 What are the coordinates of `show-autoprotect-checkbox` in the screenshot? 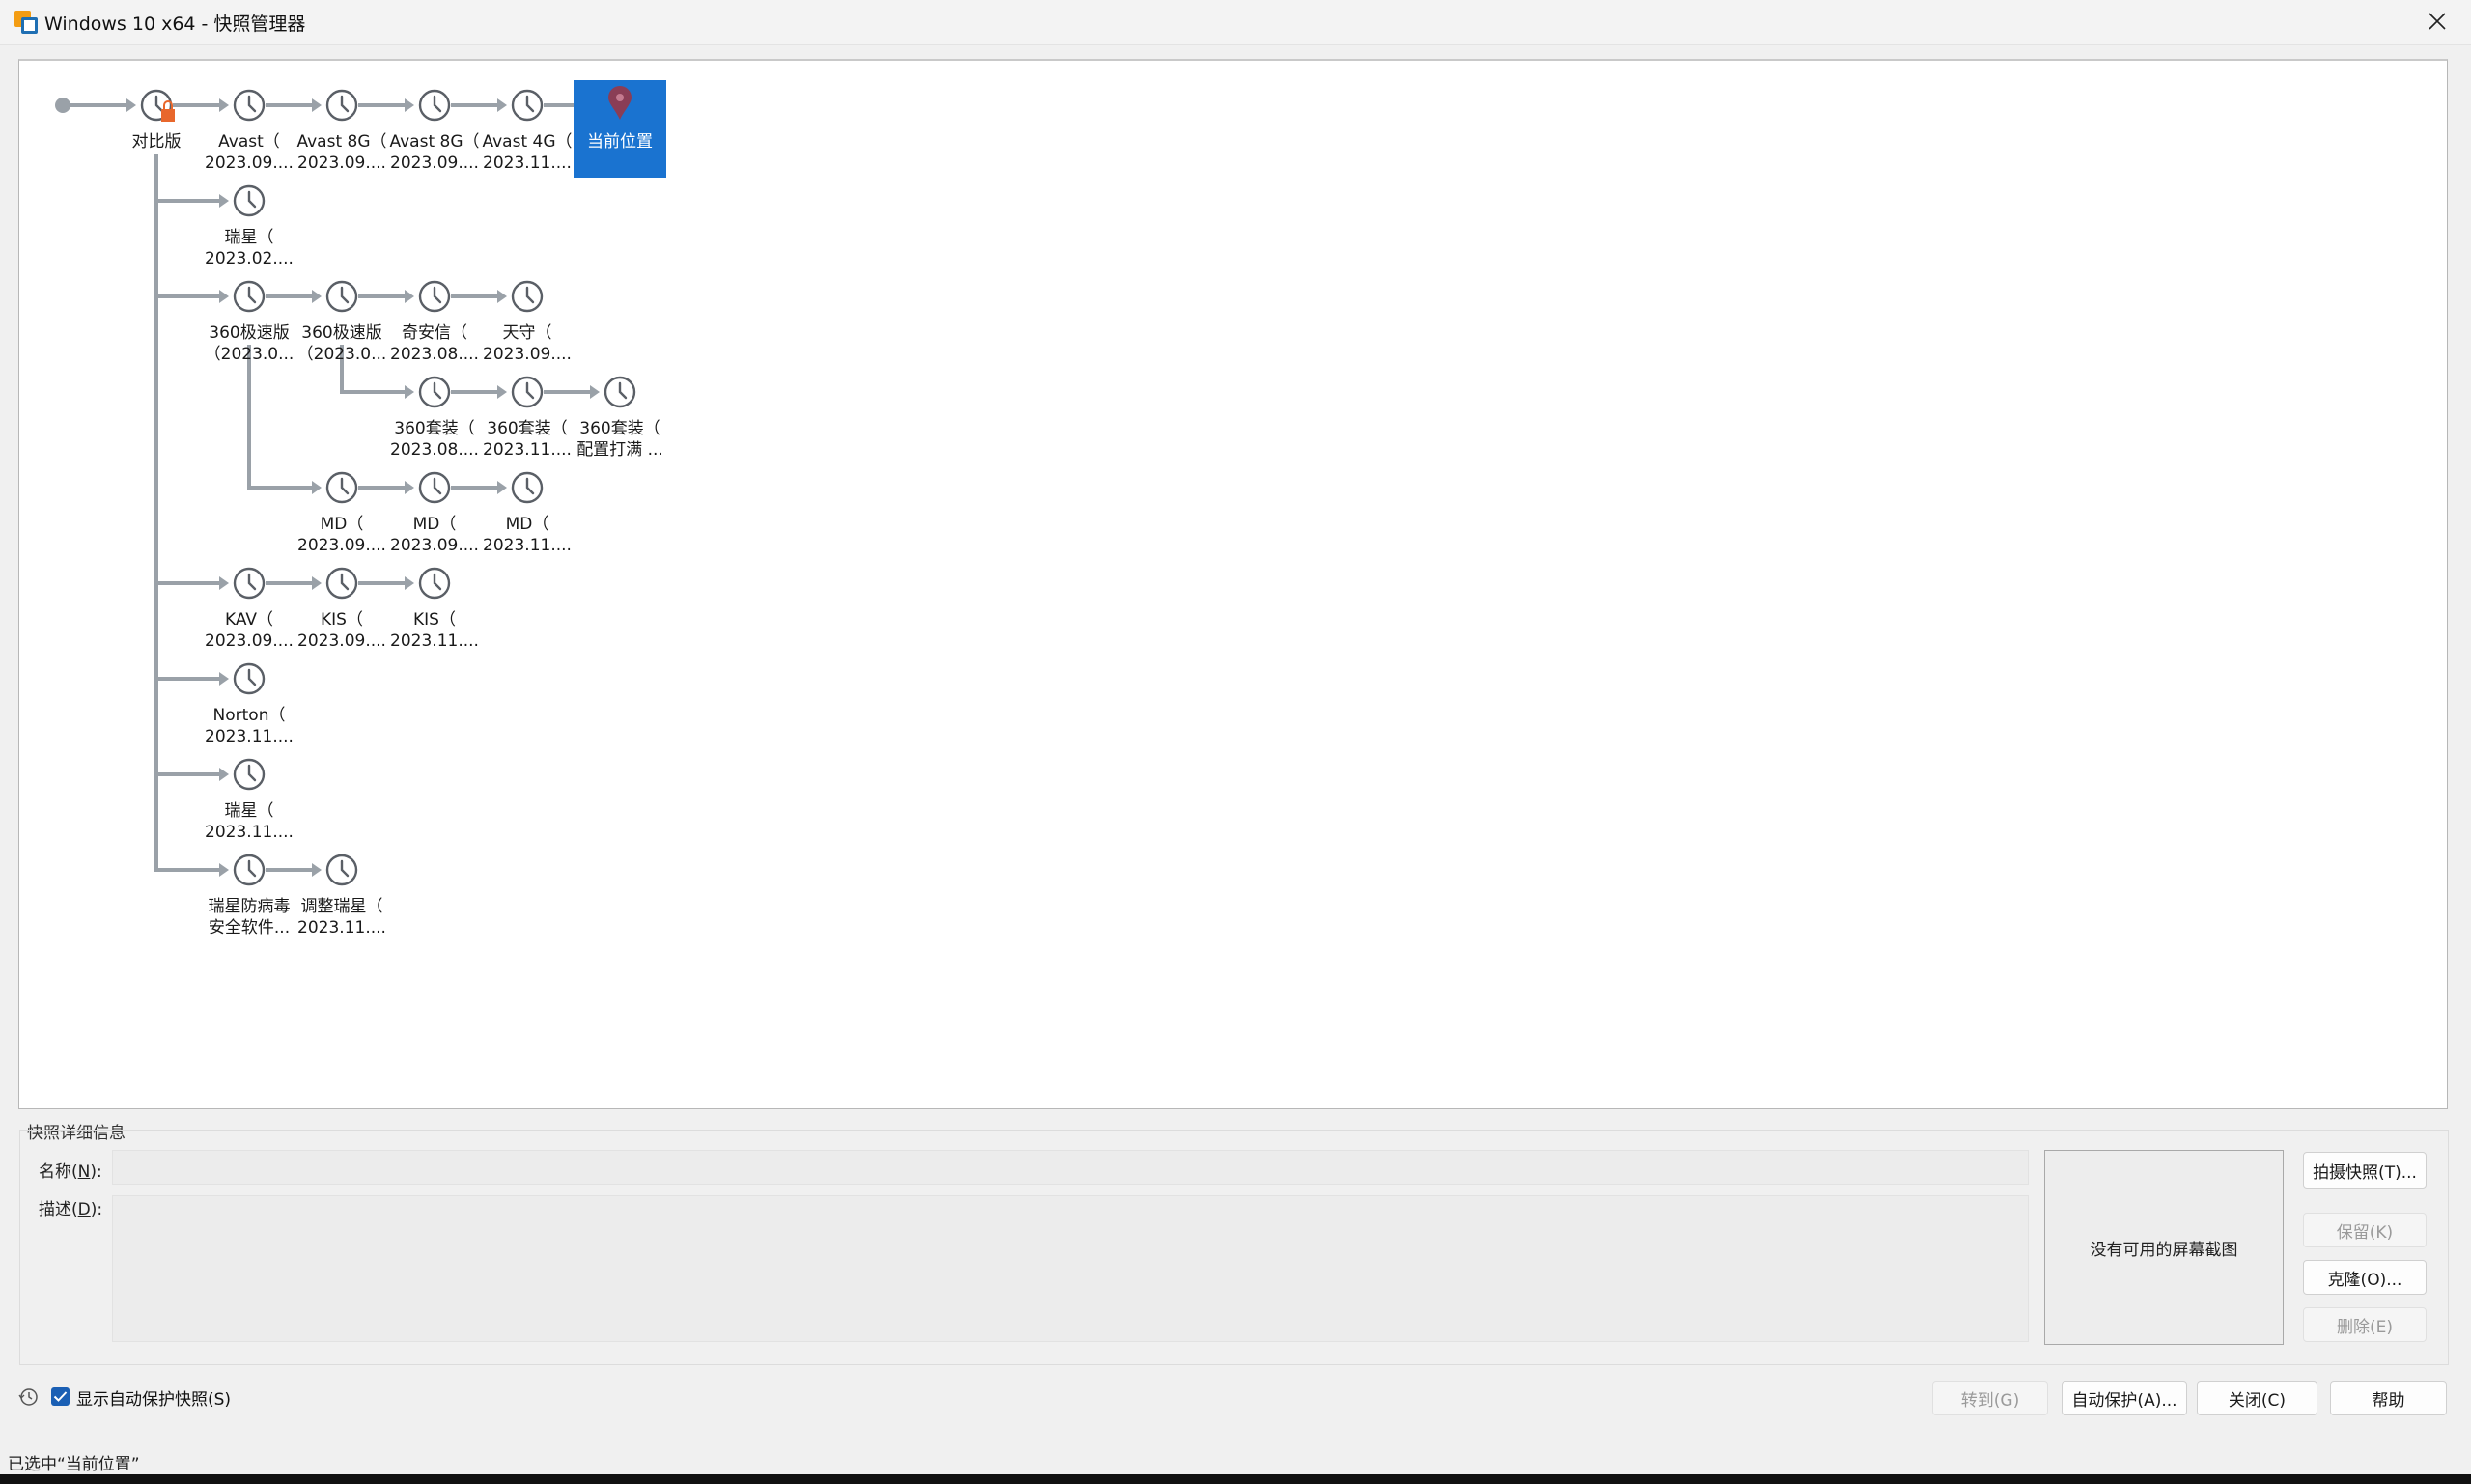 It's located at (60, 1397).